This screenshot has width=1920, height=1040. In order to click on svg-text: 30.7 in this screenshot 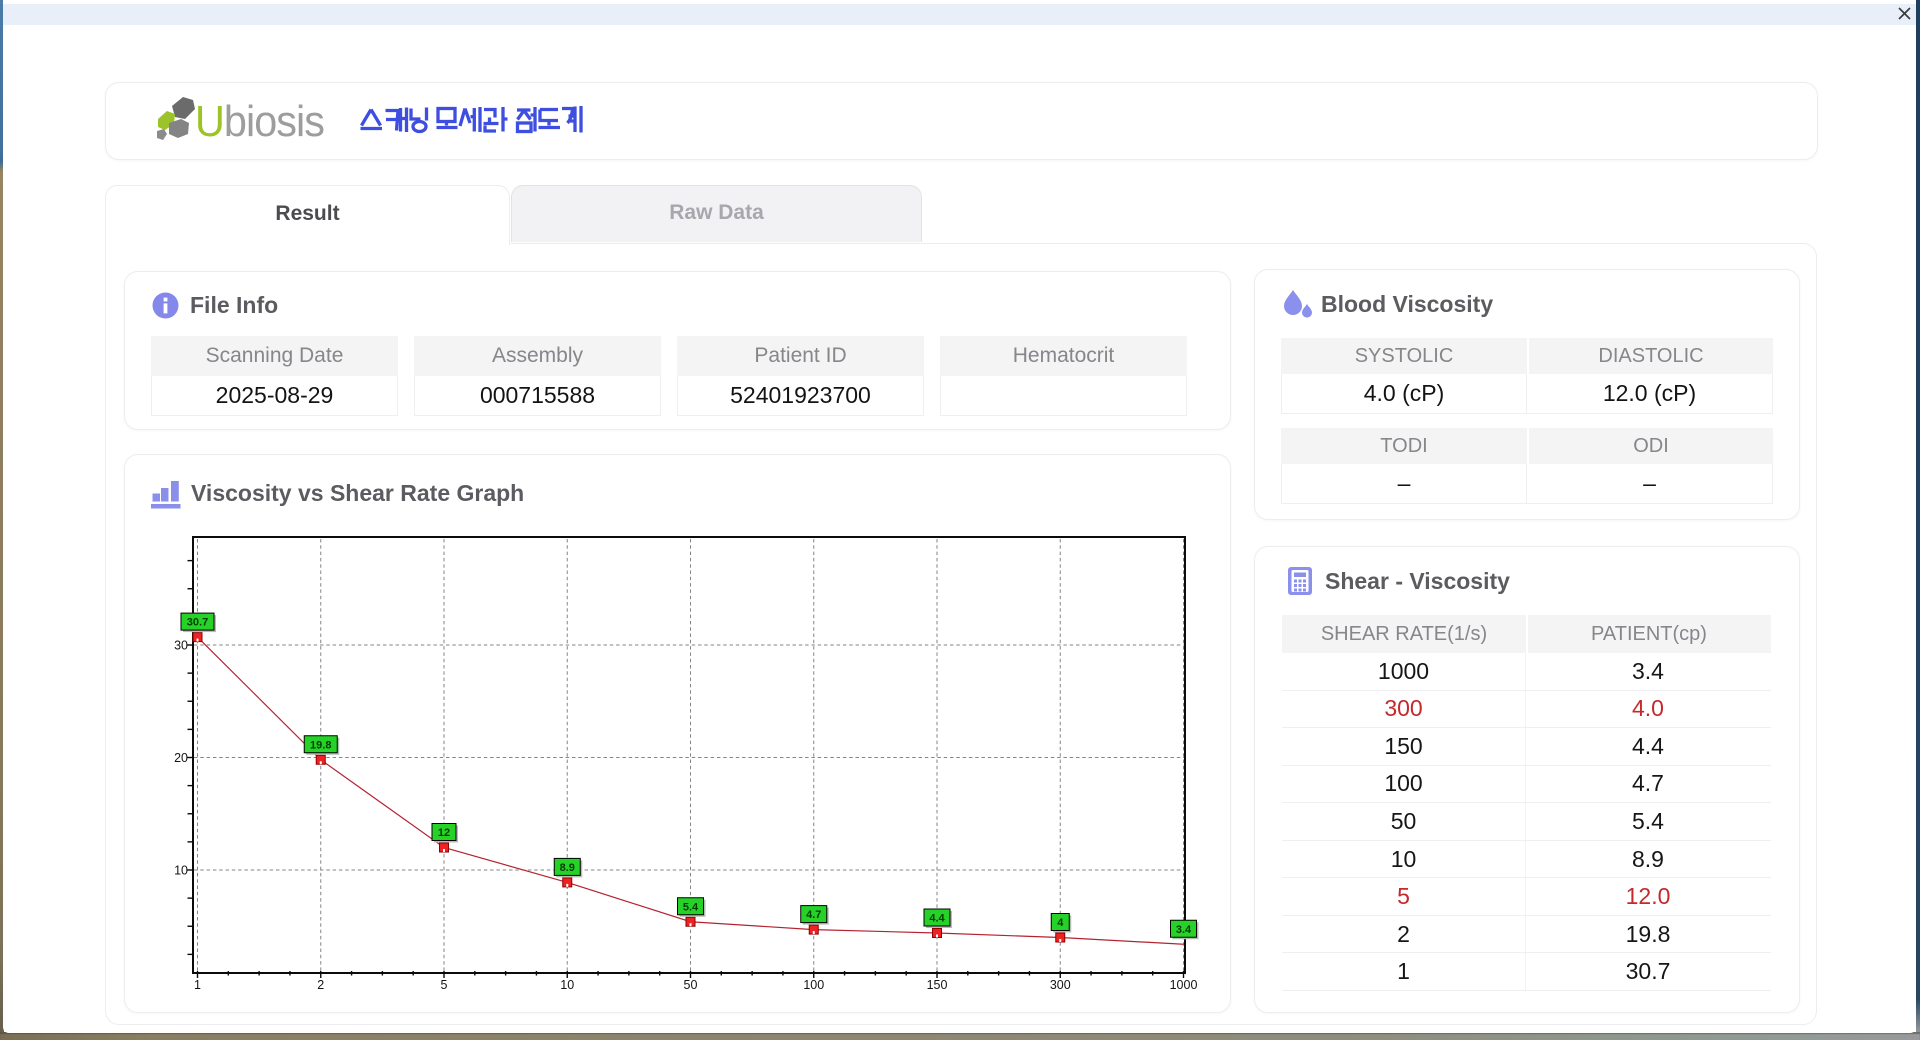, I will do `click(197, 623)`.